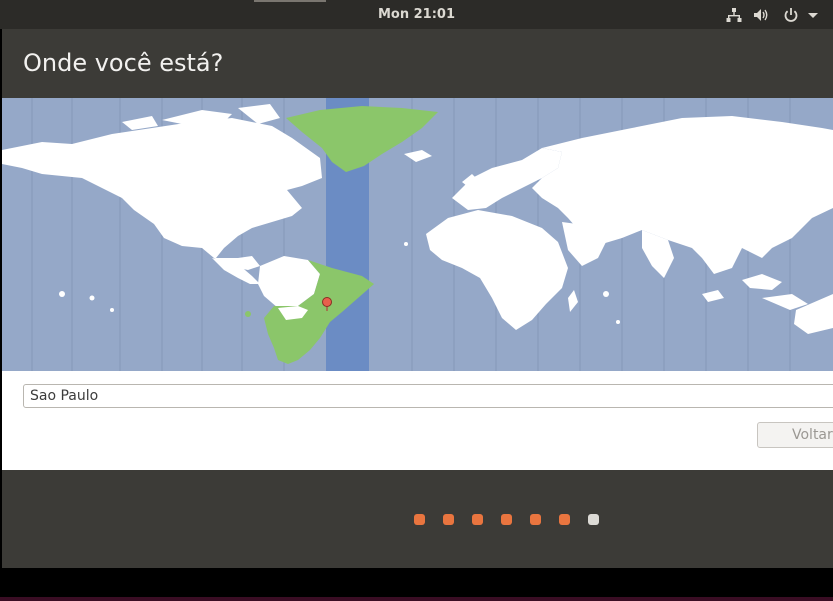 Image resolution: width=833 pixels, height=601 pixels. Describe the element at coordinates (290, 1) in the screenshot. I see `panel-activity-indicator` at that location.